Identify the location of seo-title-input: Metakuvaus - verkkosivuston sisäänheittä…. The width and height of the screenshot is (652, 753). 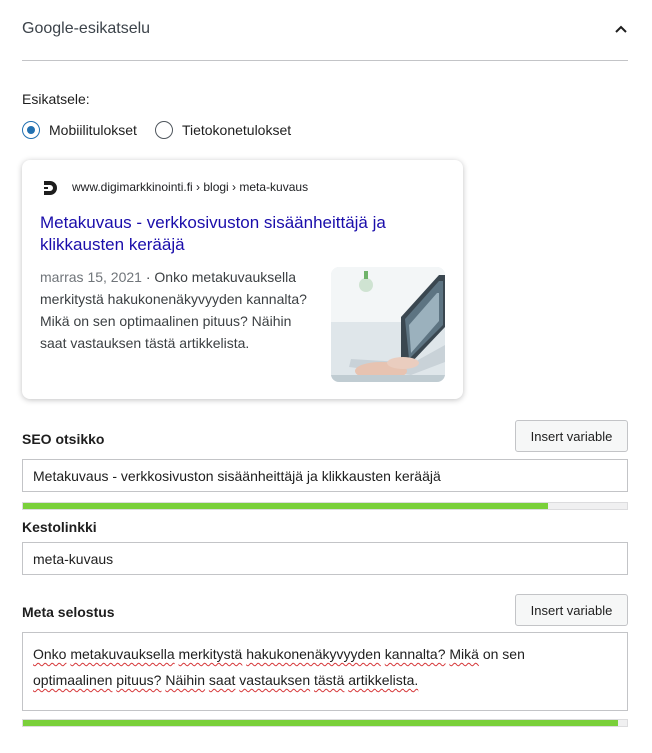
(325, 475).